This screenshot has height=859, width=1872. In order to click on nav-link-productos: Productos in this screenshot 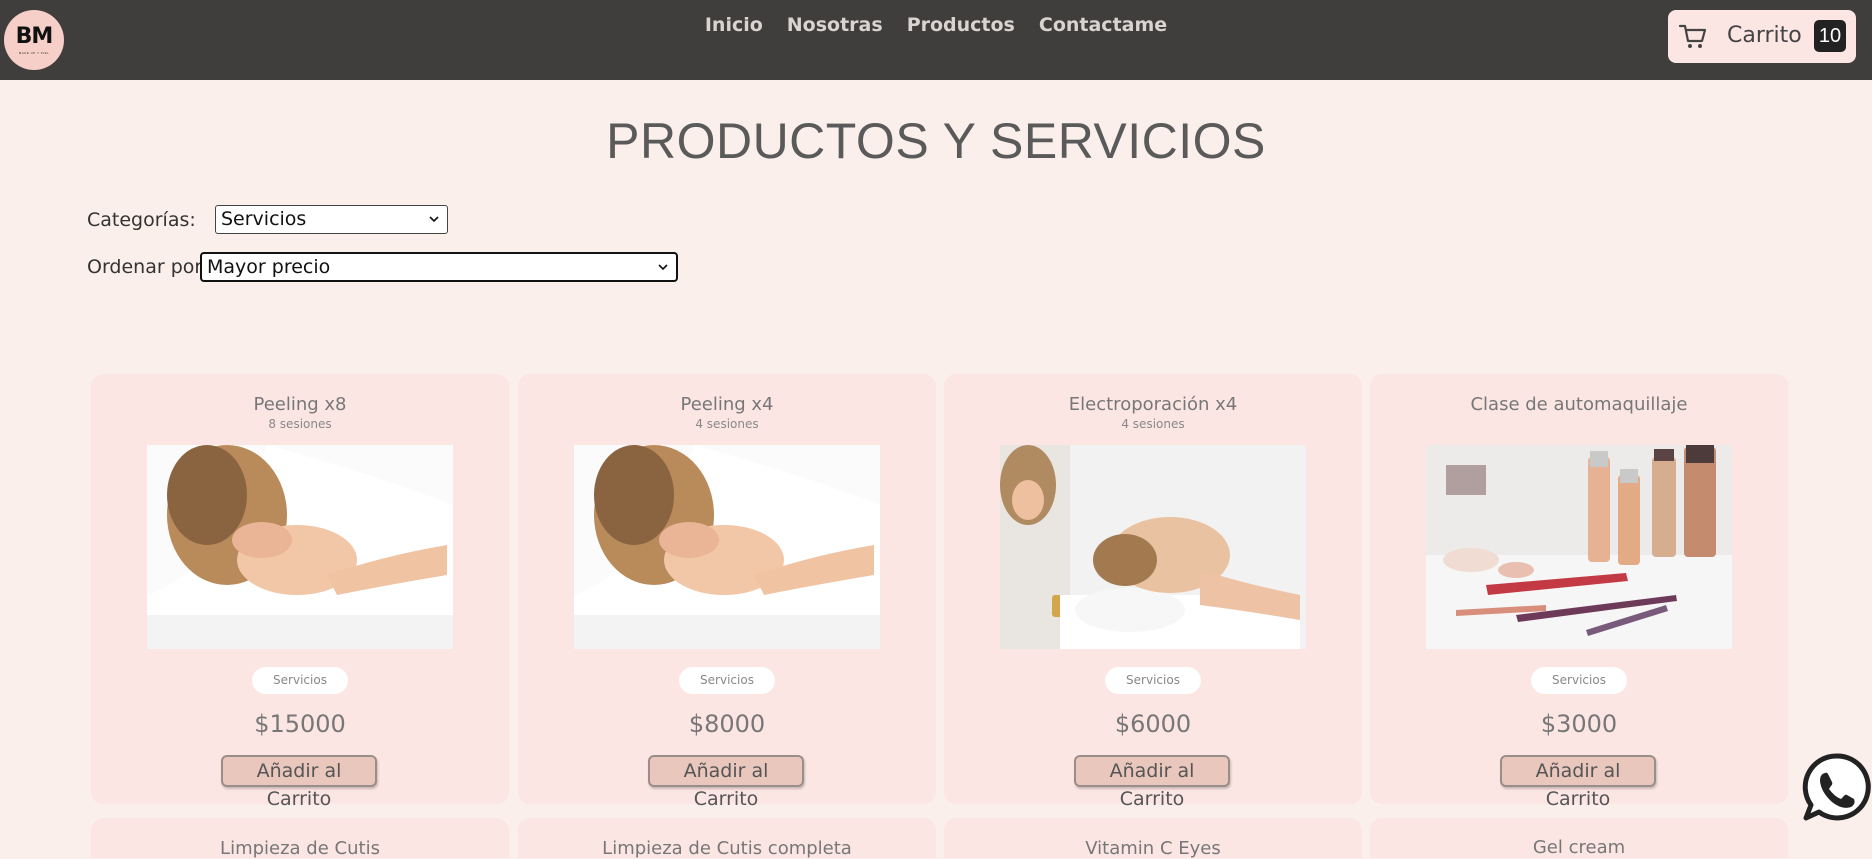, I will do `click(961, 25)`.